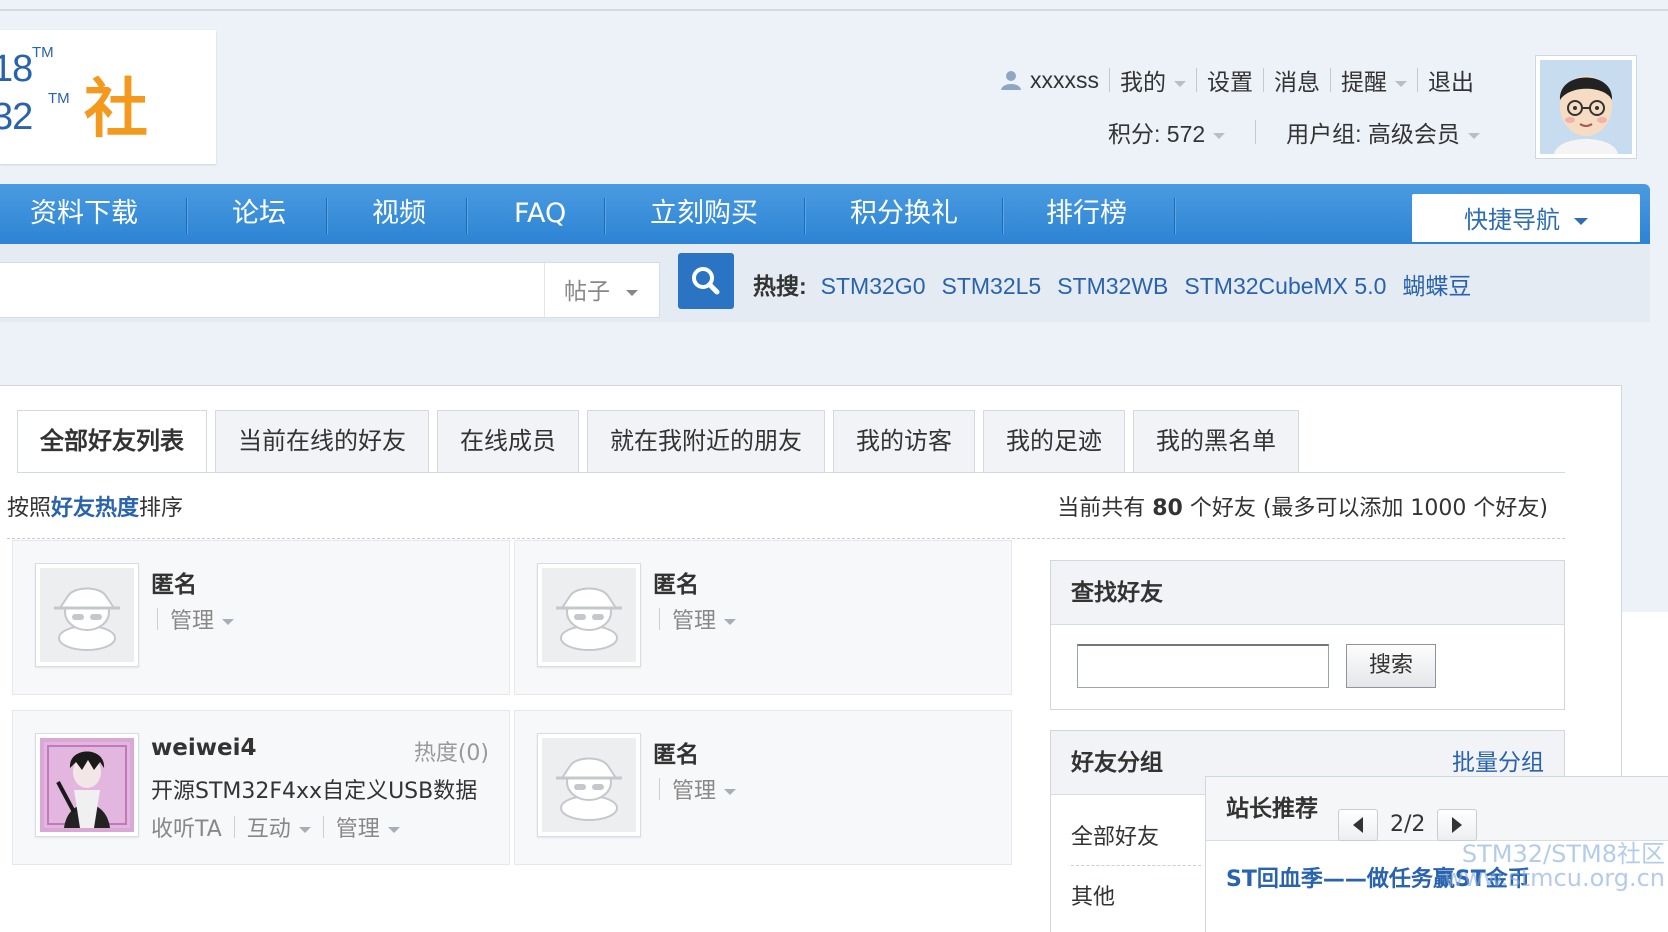 This screenshot has height=932, width=1668. I want to click on logo-text-18: 18, so click(16, 69).